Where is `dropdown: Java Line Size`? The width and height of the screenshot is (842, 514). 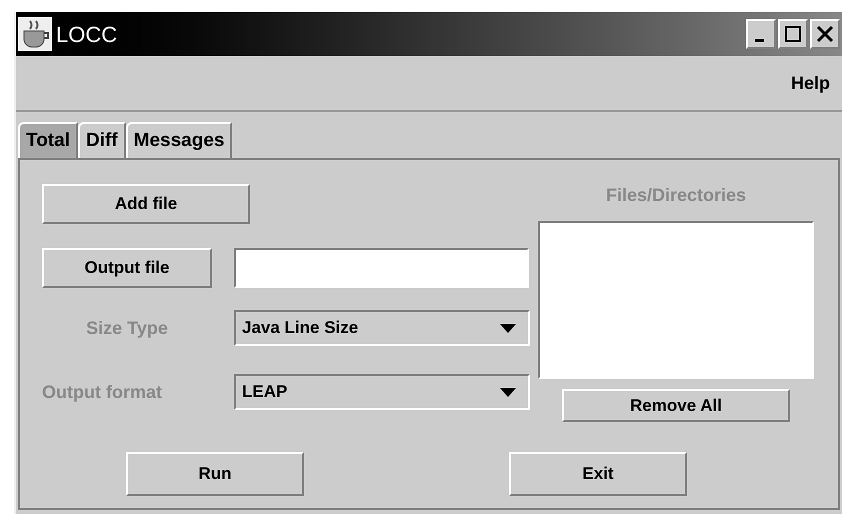 dropdown: Java Line Size is located at coordinates (382, 328).